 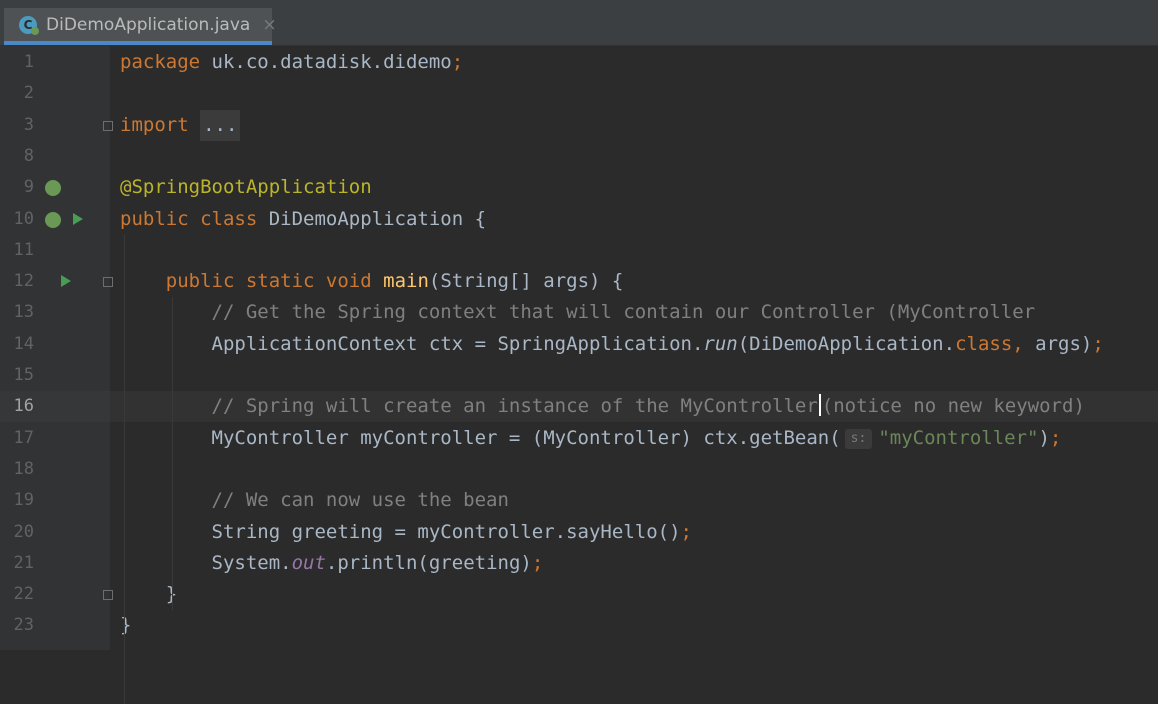 What do you see at coordinates (858, 438) in the screenshot?
I see `parameter-hint: s:` at bounding box center [858, 438].